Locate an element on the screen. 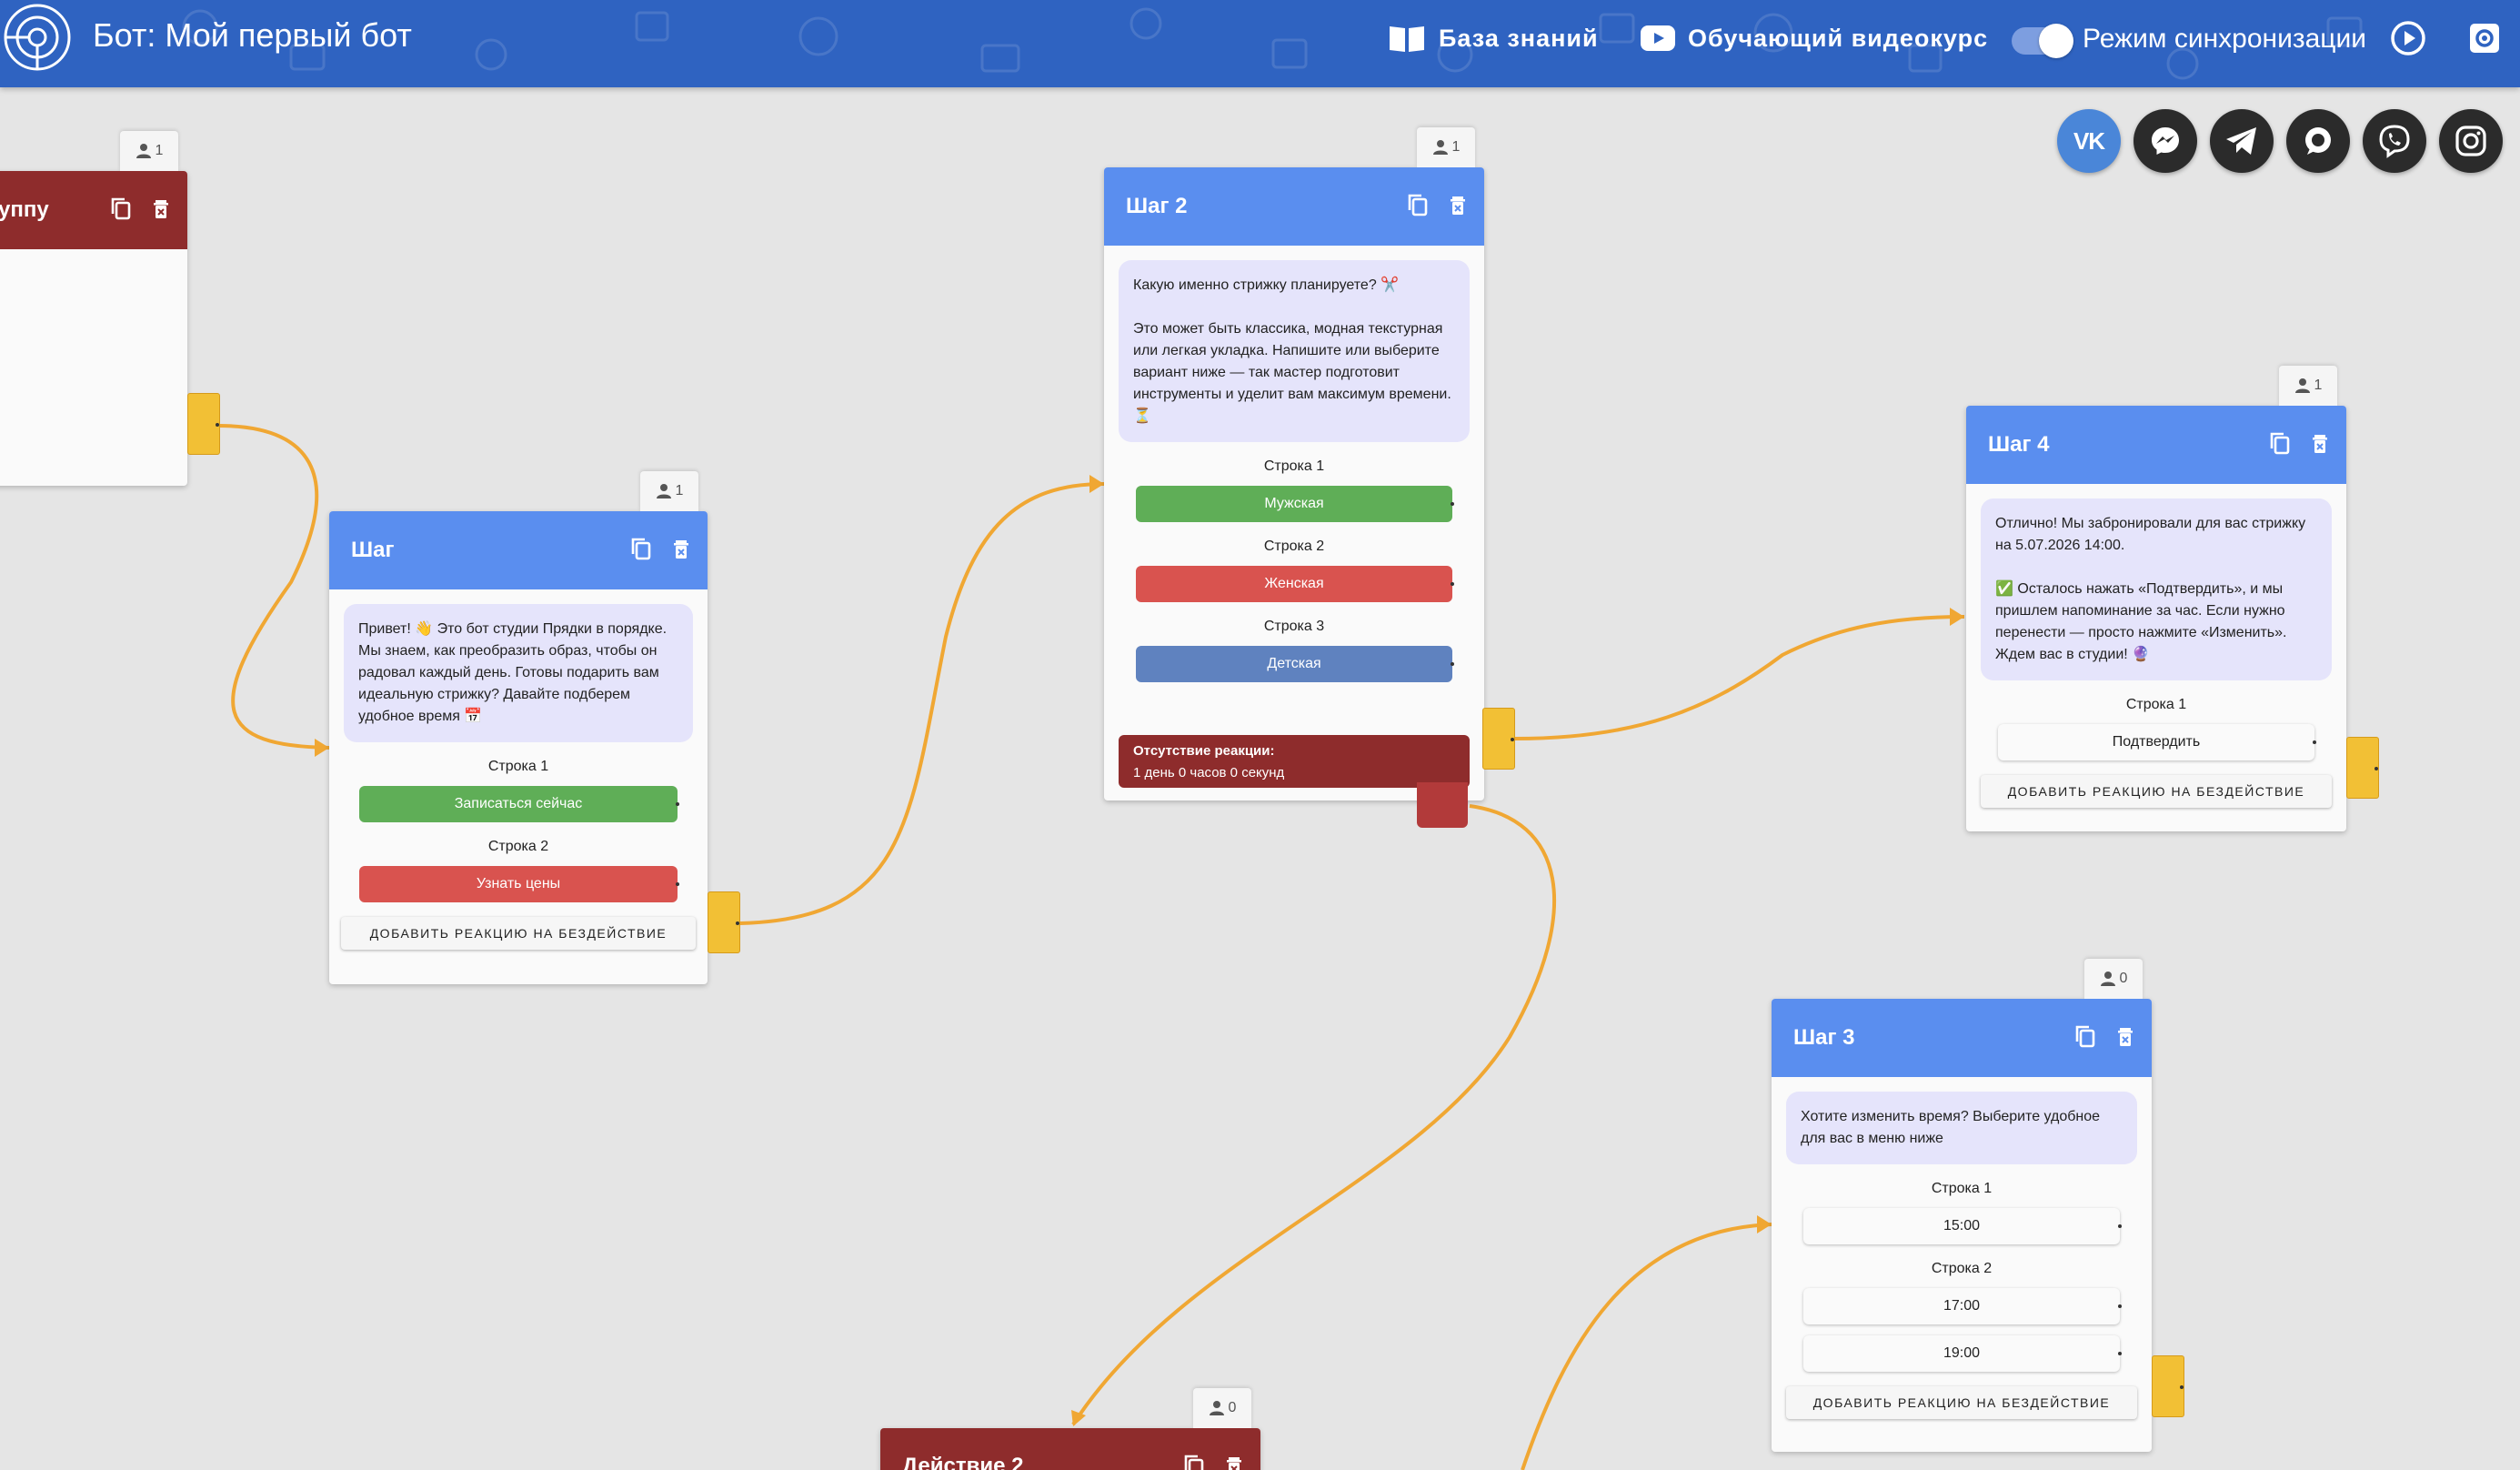 The width and height of the screenshot is (2520, 1470). toggle-knob is located at coordinates (2056, 41).